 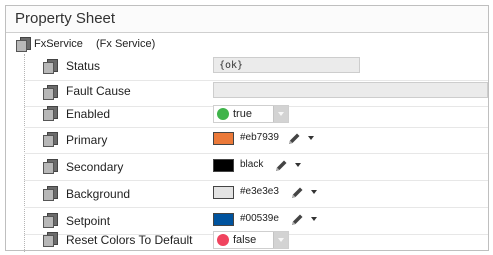 I want to click on root-component-type: (Fx Service), so click(x=126, y=44).